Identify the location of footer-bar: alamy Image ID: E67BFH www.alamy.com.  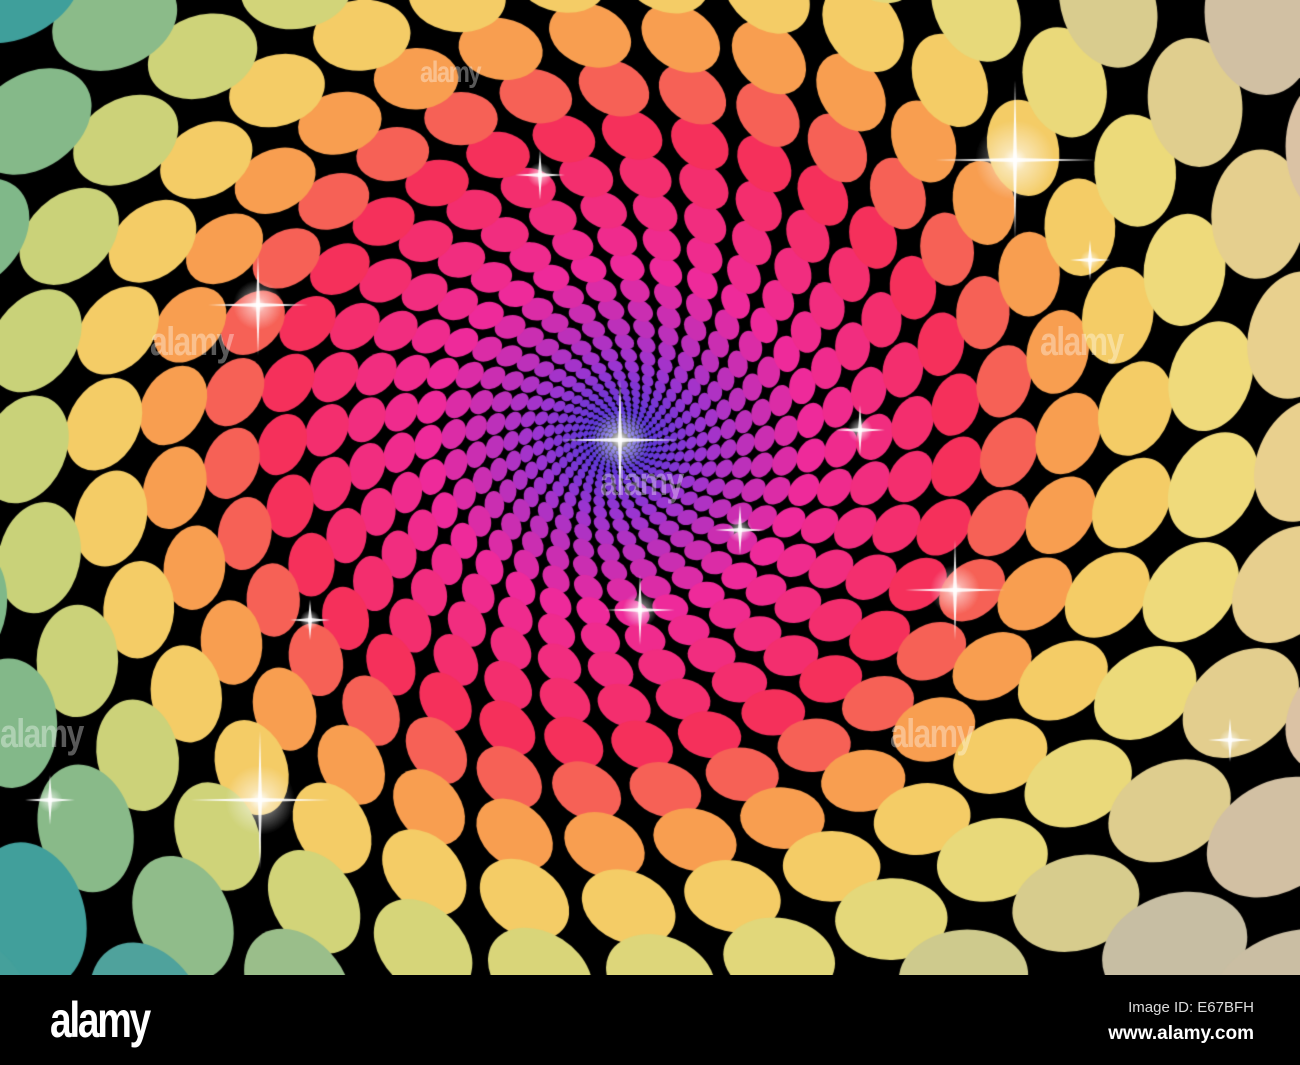
(650, 1020).